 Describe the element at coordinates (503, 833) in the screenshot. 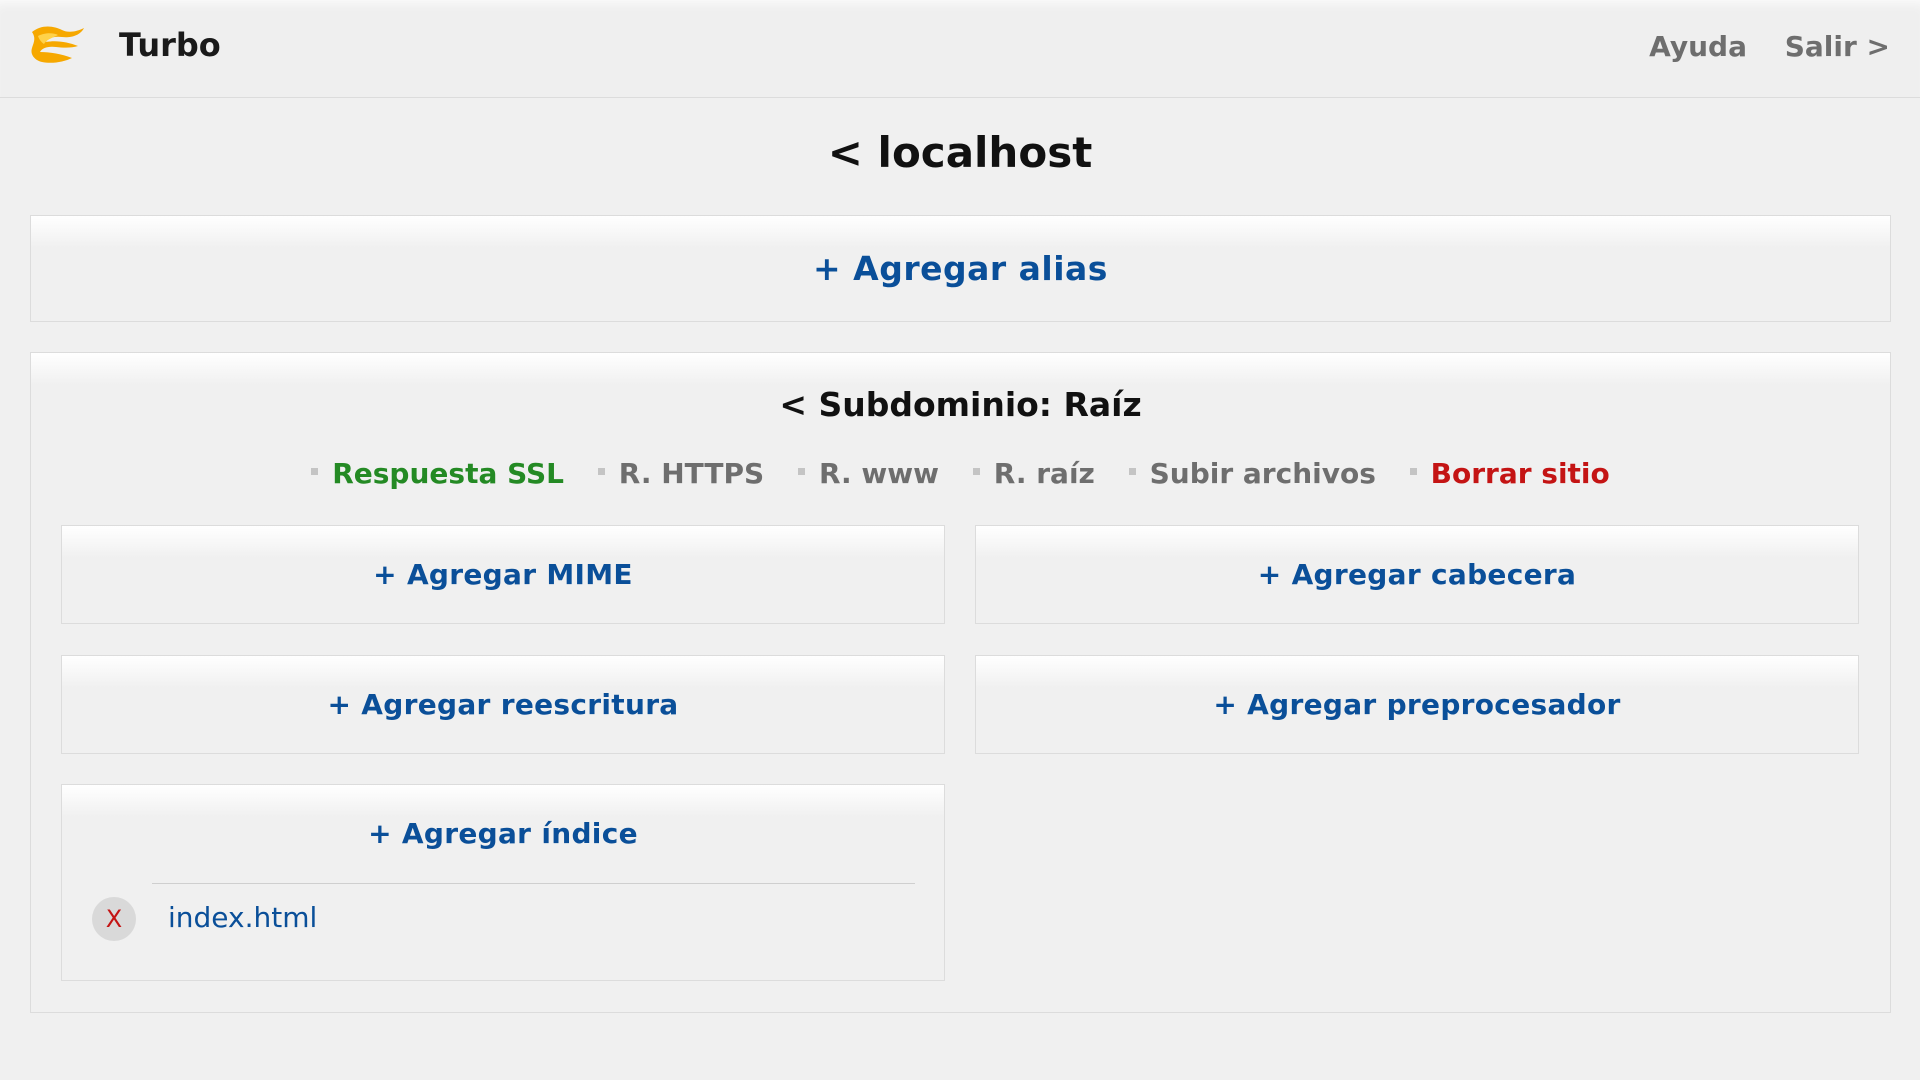

I see `add-index-button: + Agregar índice` at that location.